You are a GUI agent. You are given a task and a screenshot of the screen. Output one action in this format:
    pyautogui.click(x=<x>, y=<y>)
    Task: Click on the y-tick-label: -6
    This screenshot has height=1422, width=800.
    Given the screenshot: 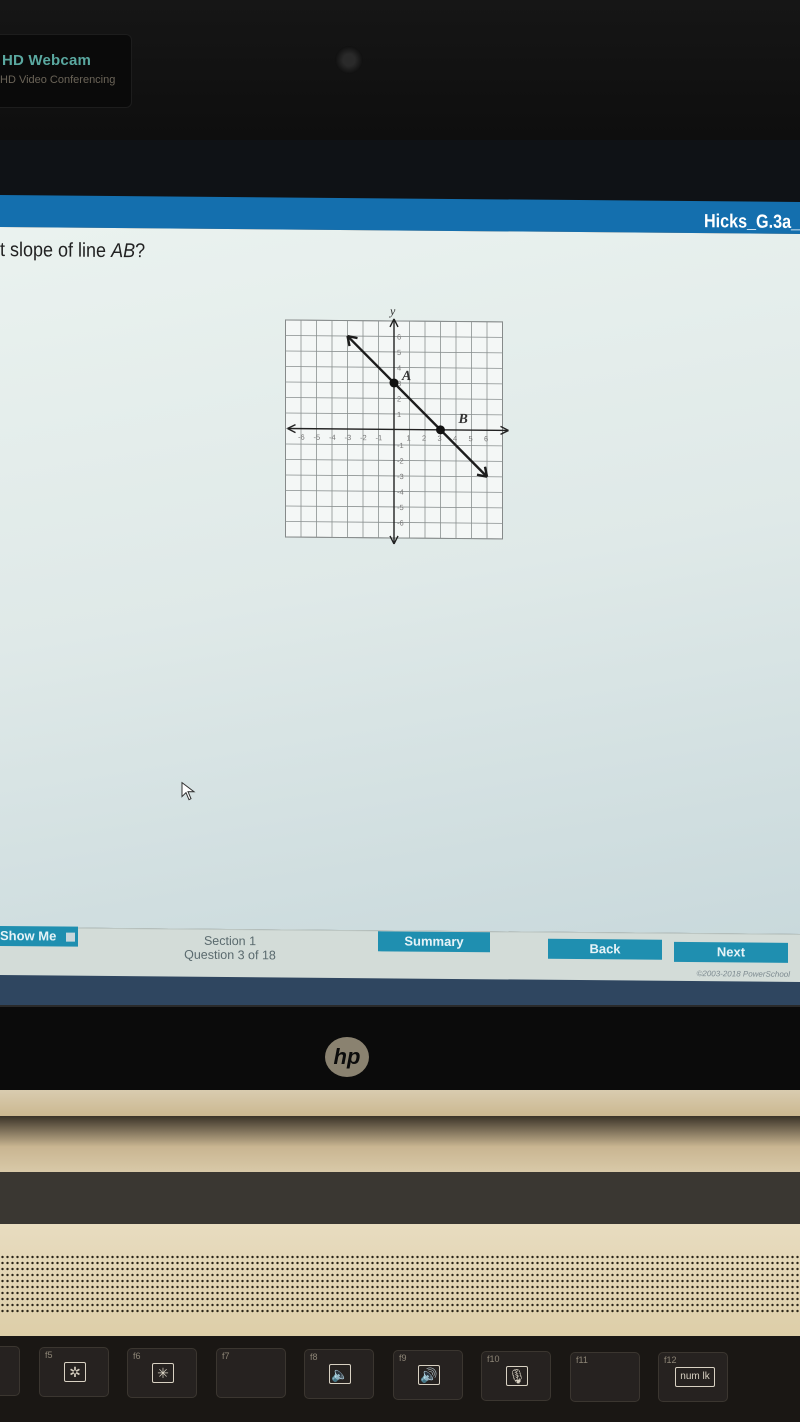 What is the action you would take?
    pyautogui.click(x=400, y=522)
    